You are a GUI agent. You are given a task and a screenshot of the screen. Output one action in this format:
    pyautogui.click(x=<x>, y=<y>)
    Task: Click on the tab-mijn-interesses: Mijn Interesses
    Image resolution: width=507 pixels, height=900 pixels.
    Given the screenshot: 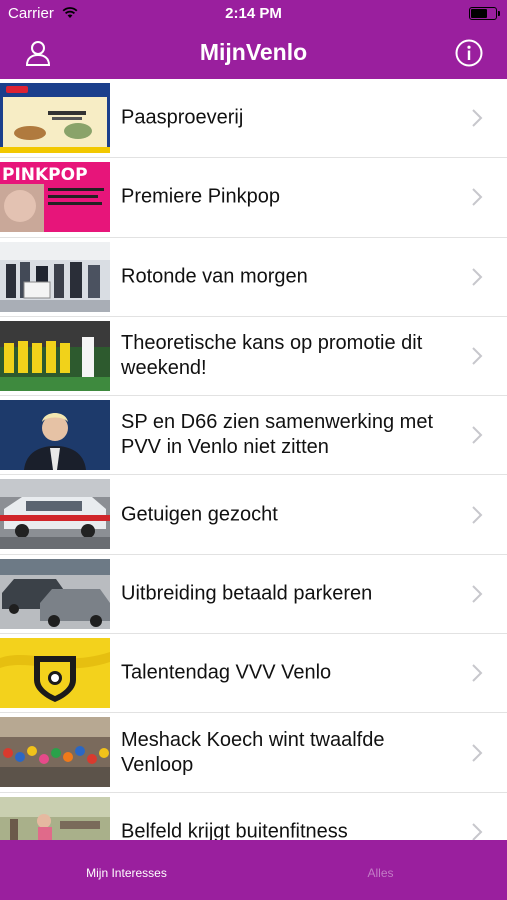 What is the action you would take?
    pyautogui.click(x=126, y=870)
    